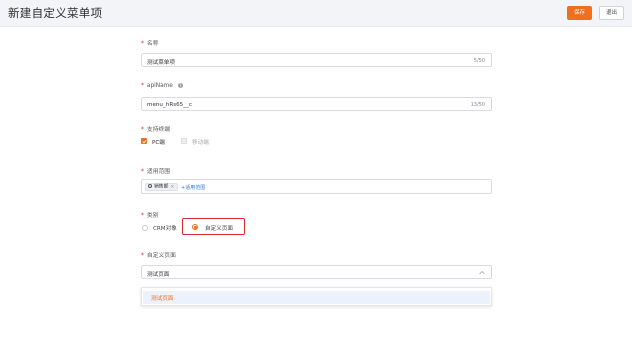  Describe the element at coordinates (156, 172) in the screenshot. I see `scope-label: * 适用范围` at that location.